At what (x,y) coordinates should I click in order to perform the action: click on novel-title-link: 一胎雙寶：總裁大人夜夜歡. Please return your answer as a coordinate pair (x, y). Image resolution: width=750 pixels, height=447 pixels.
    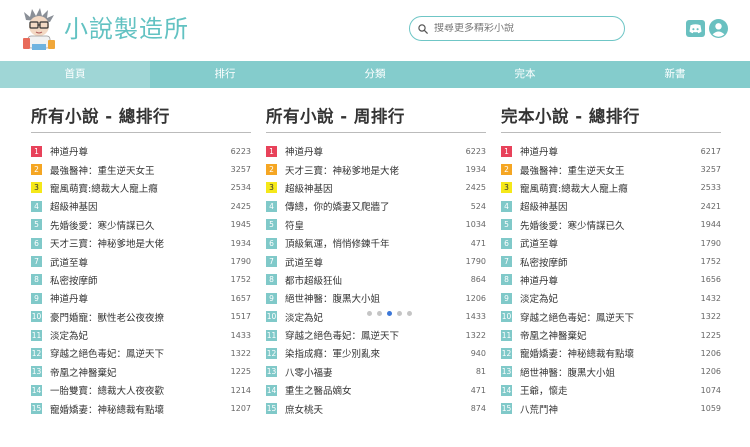
    Looking at the image, I should click on (133, 390).